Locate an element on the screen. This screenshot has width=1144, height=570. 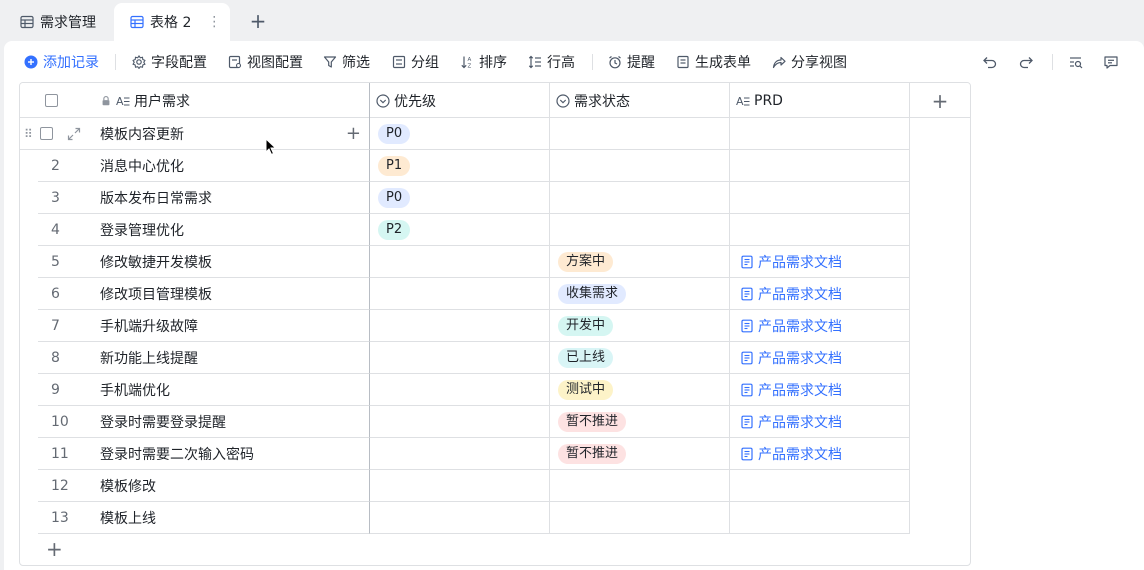
cell-name: 修改项目管理模板 is located at coordinates (234, 294).